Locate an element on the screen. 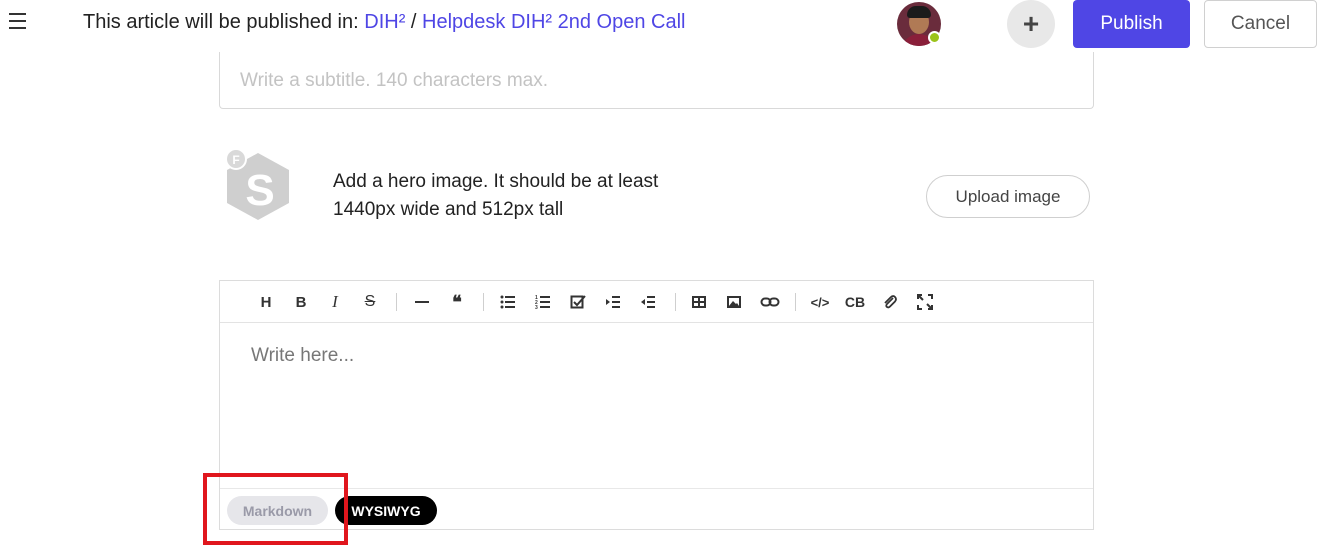  heading-icon: H is located at coordinates (266, 302).